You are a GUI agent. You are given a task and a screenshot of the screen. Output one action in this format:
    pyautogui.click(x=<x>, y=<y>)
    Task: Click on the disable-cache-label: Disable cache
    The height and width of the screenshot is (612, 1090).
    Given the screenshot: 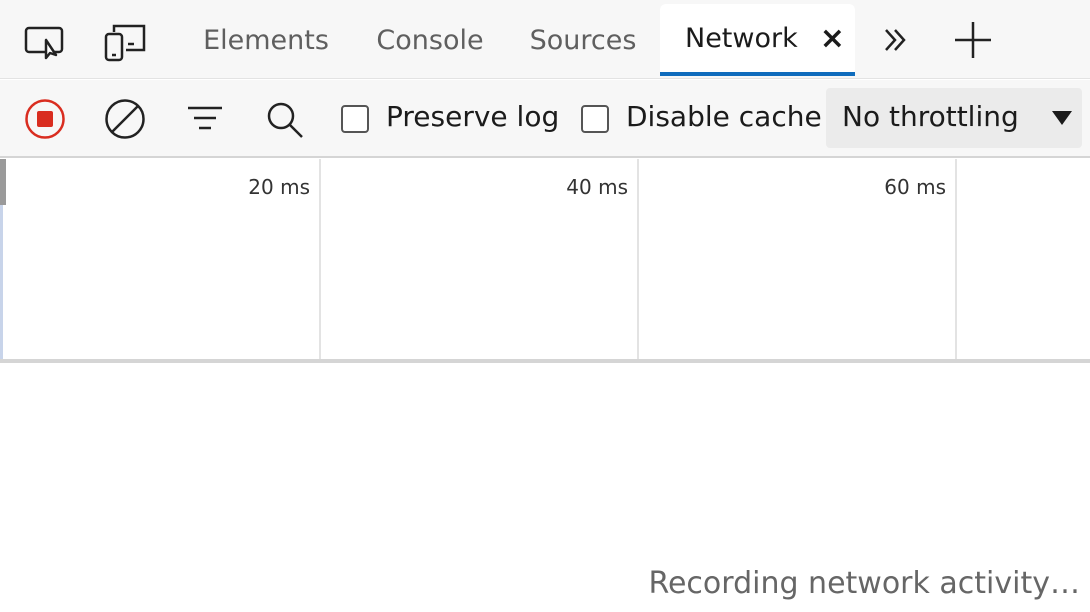 What is the action you would take?
    pyautogui.click(x=724, y=116)
    